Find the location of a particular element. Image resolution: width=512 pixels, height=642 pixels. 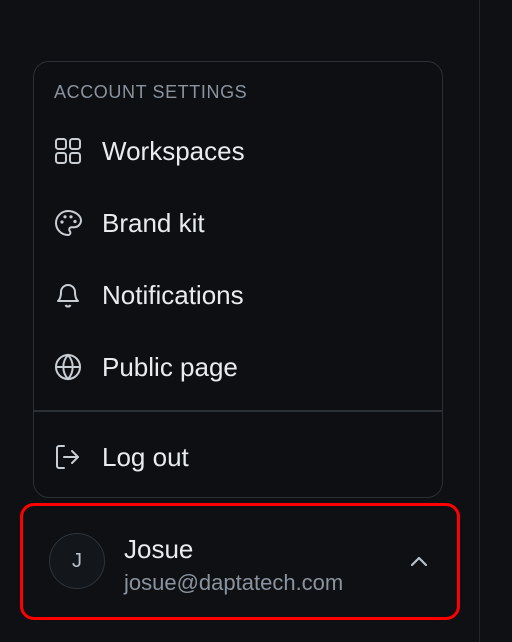

logout-button: Log out is located at coordinates (238, 457).